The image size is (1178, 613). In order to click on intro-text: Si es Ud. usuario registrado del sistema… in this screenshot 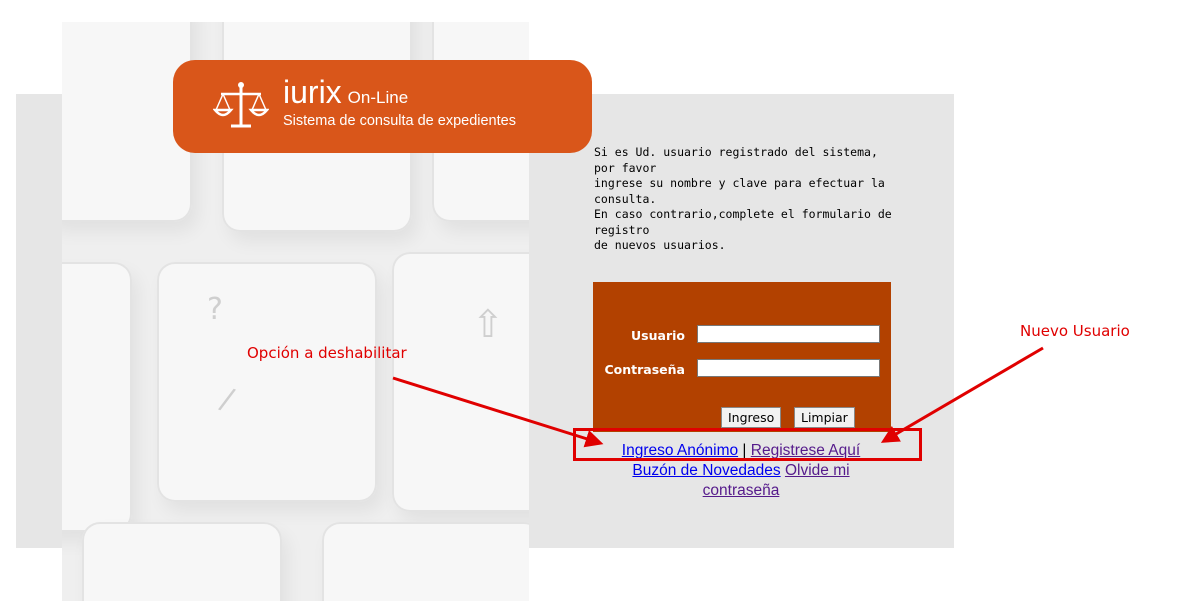, I will do `click(744, 199)`.